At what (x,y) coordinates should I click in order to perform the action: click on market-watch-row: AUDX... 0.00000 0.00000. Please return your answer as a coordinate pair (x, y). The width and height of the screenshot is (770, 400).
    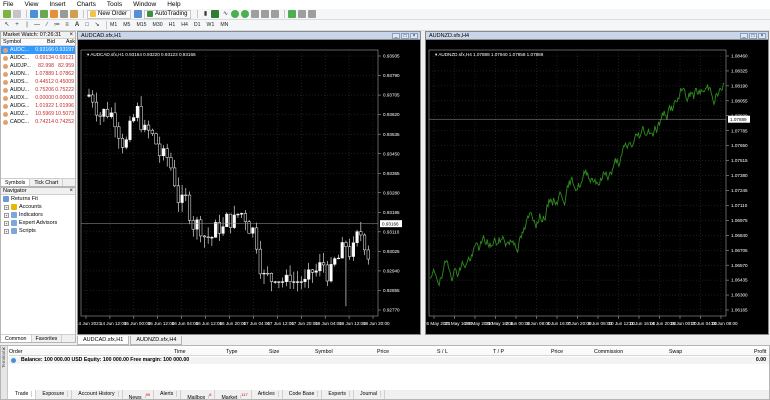
    Looking at the image, I should click on (38, 98).